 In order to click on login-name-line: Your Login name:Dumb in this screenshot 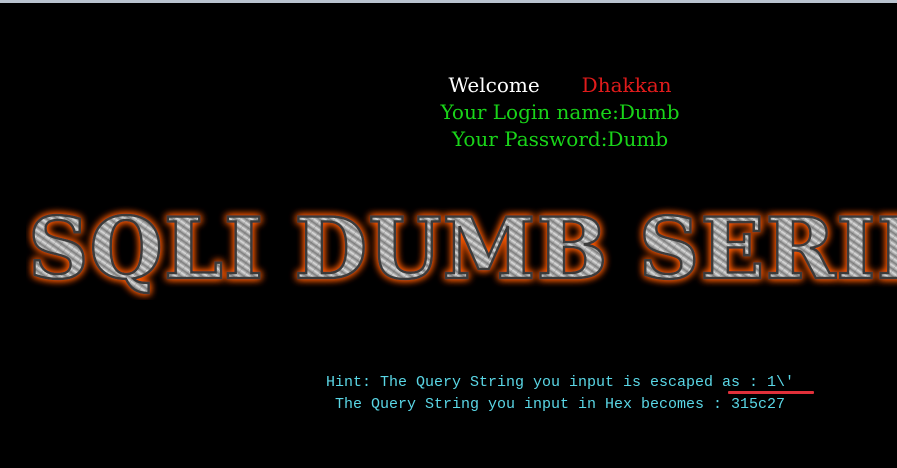, I will do `click(560, 112)`.